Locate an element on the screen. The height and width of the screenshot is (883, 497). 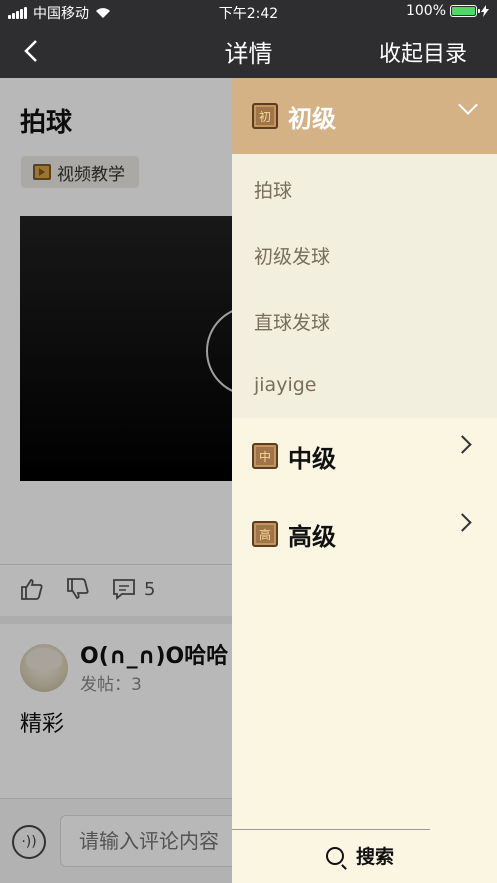
charging-icon is located at coordinates (485, 11).